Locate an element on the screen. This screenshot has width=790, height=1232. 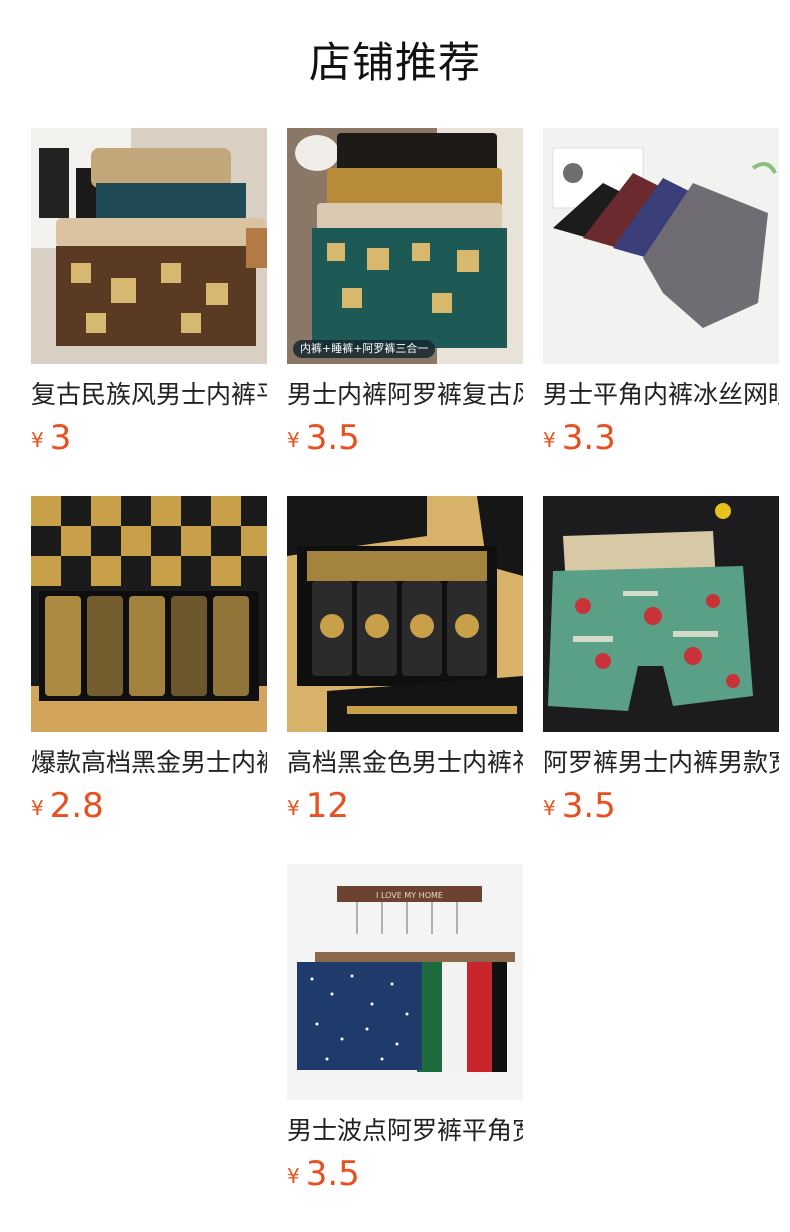
product-image: I LOVE MY HOME is located at coordinates (405, 982).